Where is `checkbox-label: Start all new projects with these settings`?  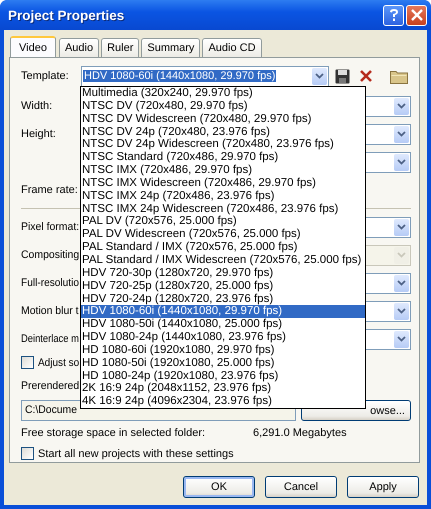
checkbox-label: Start all new projects with these settings is located at coordinates (136, 454).